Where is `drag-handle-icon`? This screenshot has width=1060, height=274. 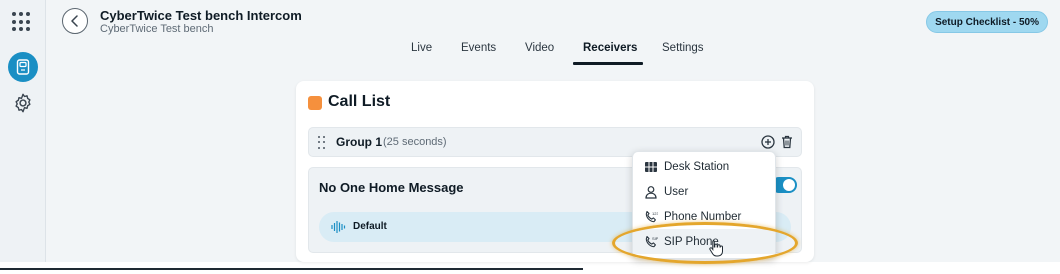
drag-handle-icon is located at coordinates (322, 143).